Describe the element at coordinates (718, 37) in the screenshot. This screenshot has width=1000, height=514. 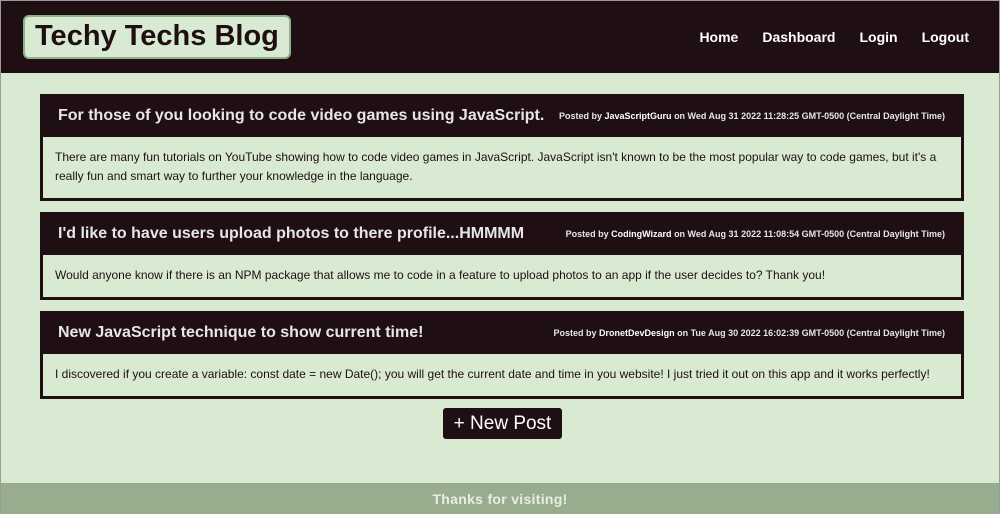
I see `nav-home-link: Home` at that location.